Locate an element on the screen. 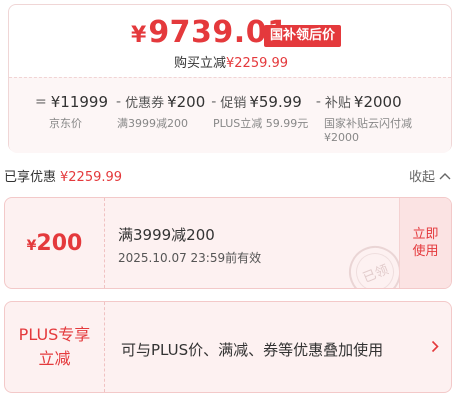  use-now-label: 立即 使用 is located at coordinates (425, 243).